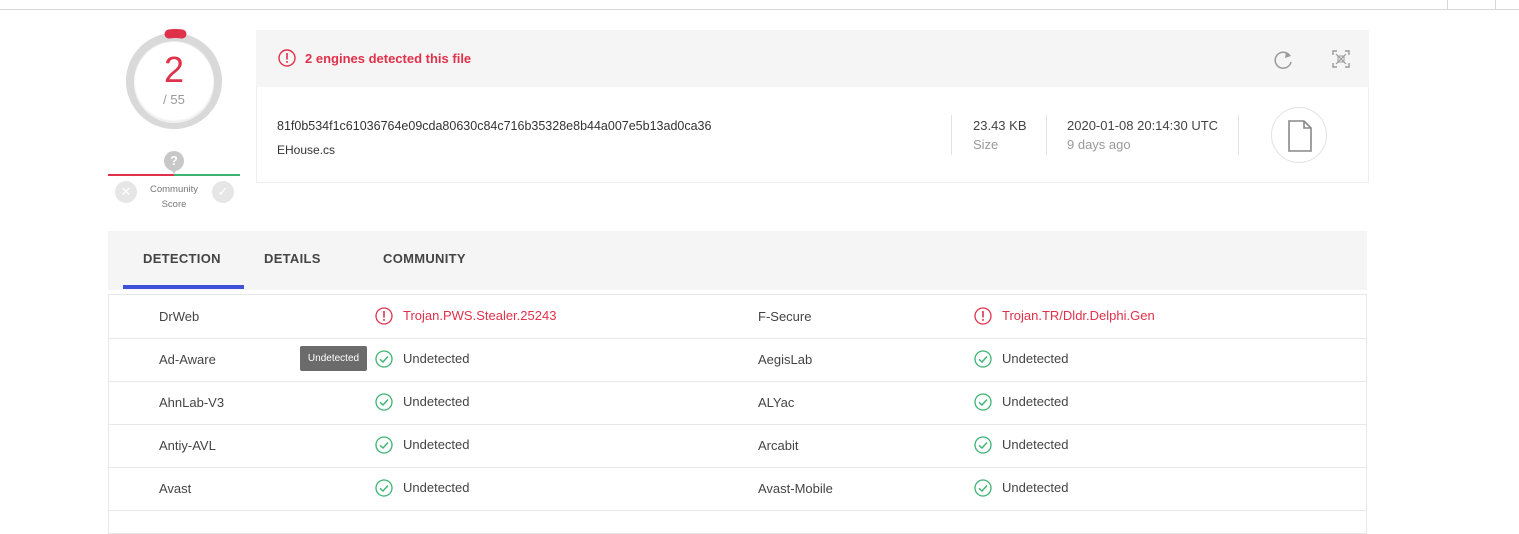  I want to click on tab-bar: DETECTION DETAILS COMMUNITY, so click(737, 260).